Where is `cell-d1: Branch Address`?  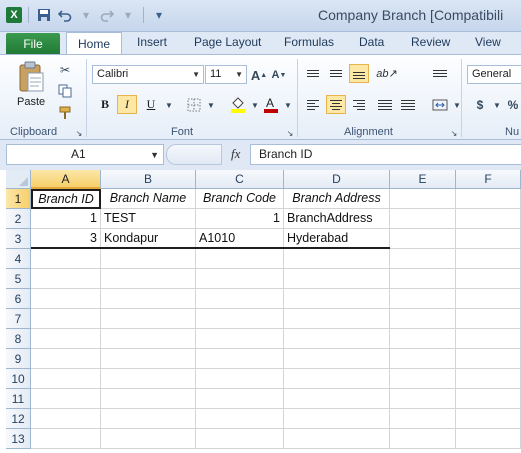
cell-d1: Branch Address is located at coordinates (337, 199).